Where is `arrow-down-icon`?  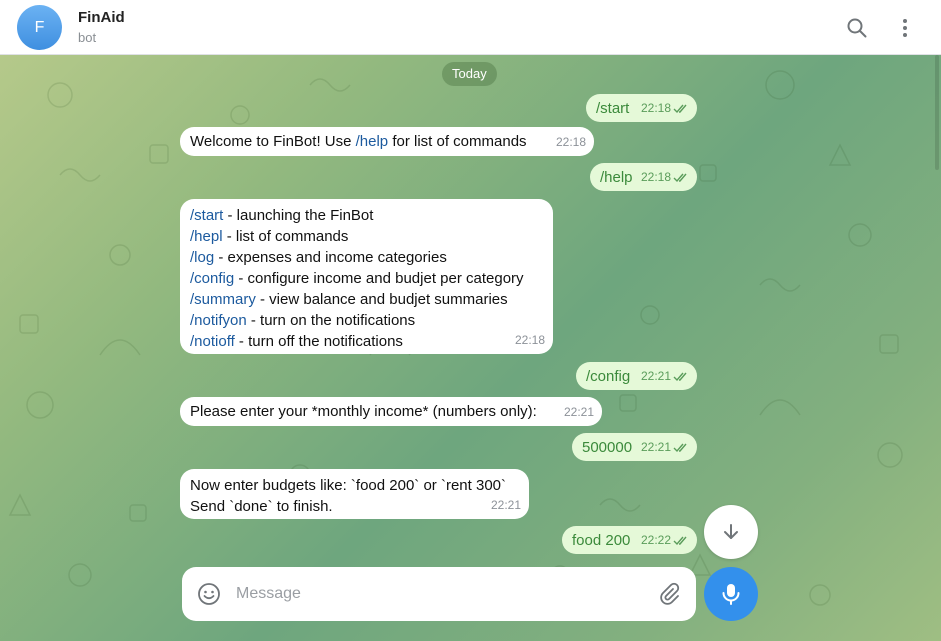 arrow-down-icon is located at coordinates (731, 531).